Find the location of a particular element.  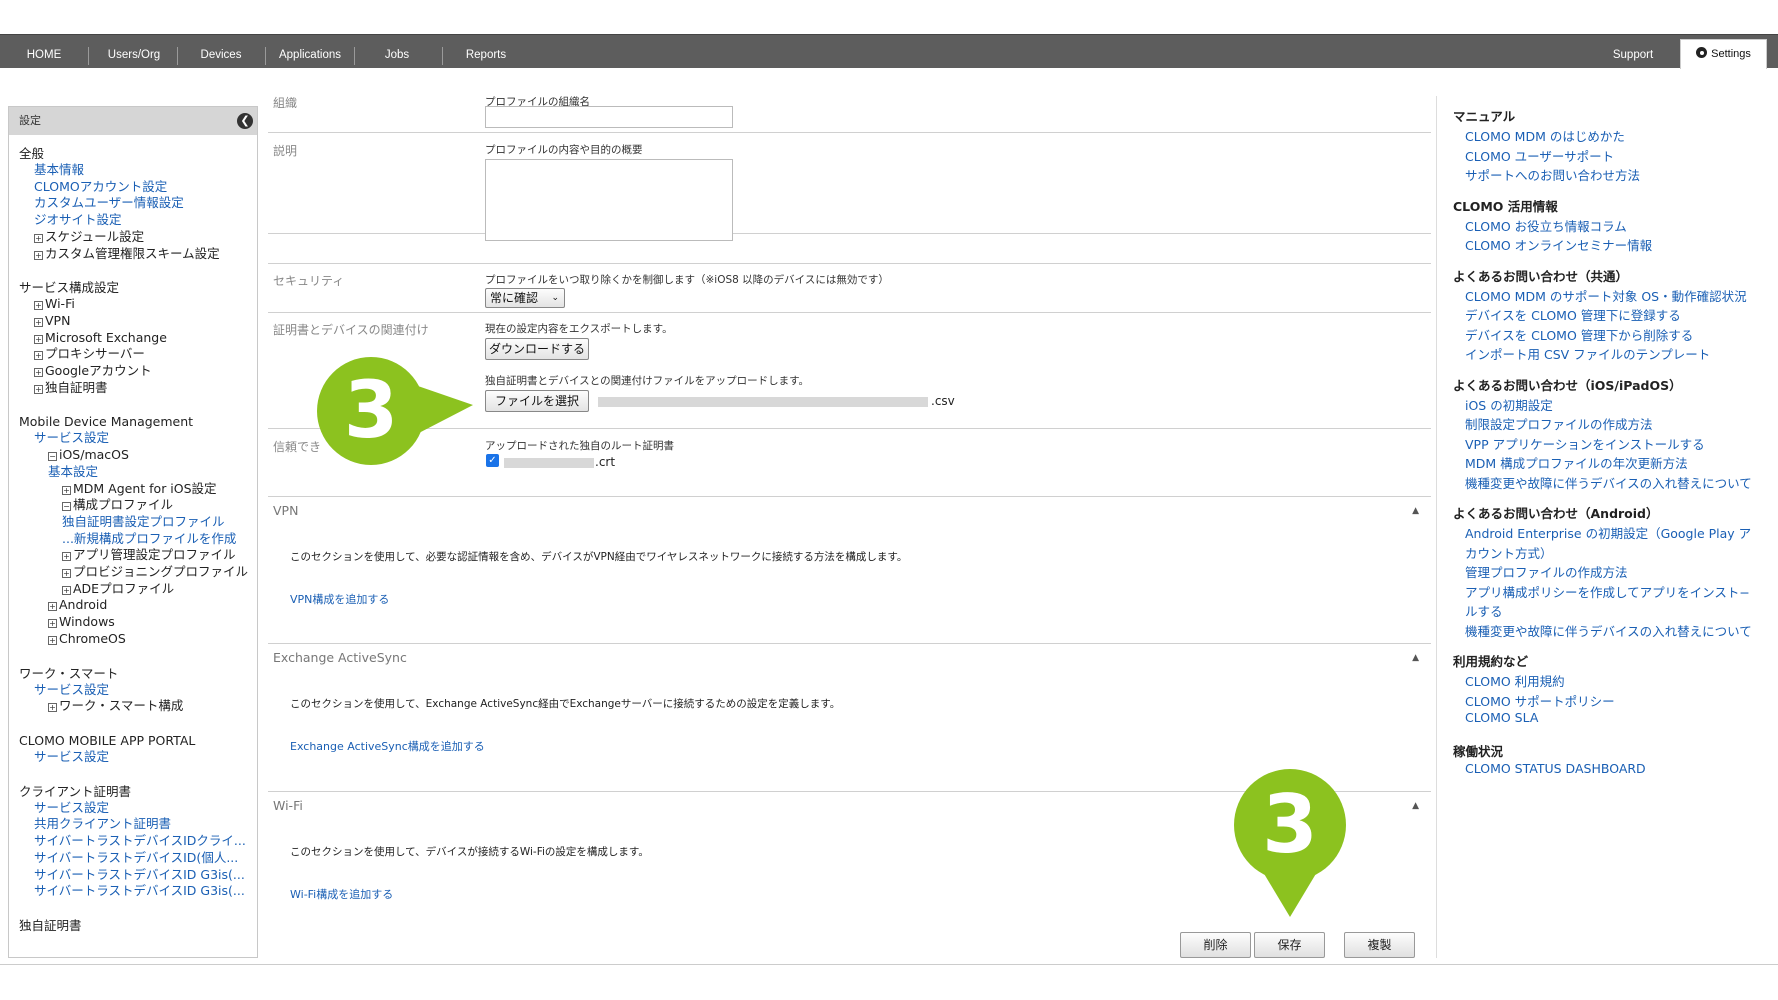

exchange-section-header: Exchange ActiveSync ▲ is located at coordinates (849, 654).